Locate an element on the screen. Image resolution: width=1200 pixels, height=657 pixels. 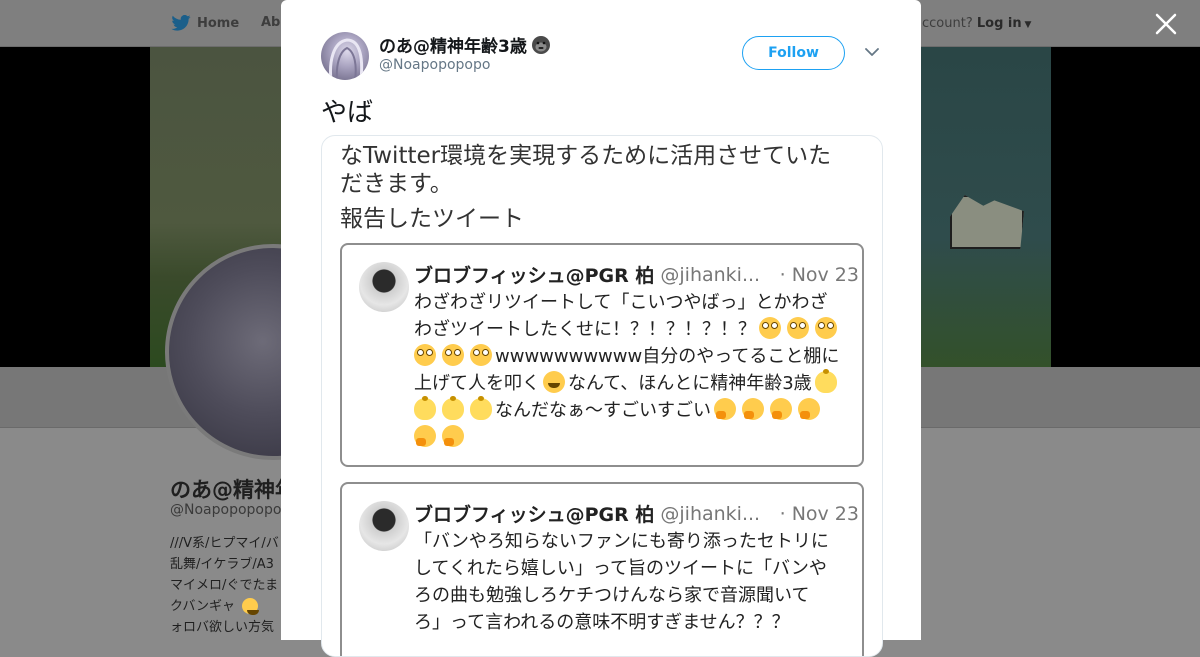
twitter-bird-icon is located at coordinates (181, 23).